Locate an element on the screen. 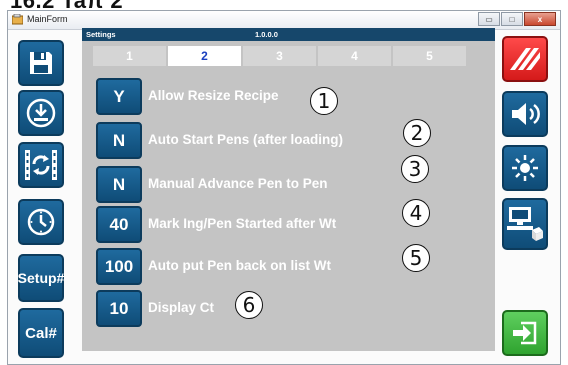  save-button is located at coordinates (41, 63).